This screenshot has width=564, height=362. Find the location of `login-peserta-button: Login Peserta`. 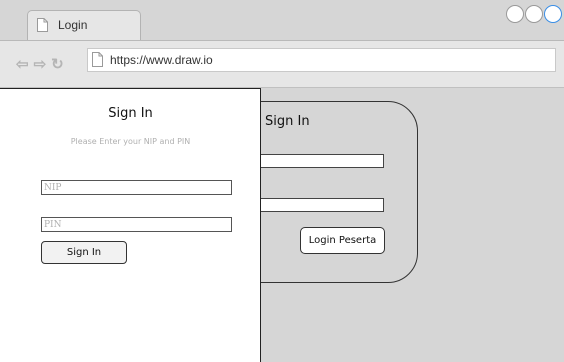

login-peserta-button: Login Peserta is located at coordinates (342, 240).